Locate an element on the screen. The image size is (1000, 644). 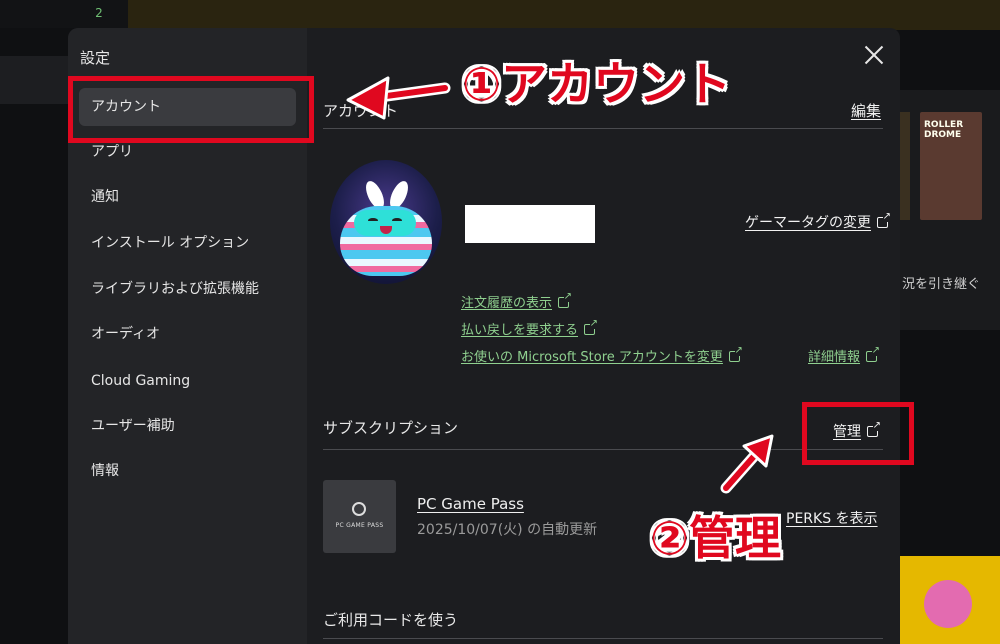
order-history-link: 注文履歴の表示 is located at coordinates (517, 301).